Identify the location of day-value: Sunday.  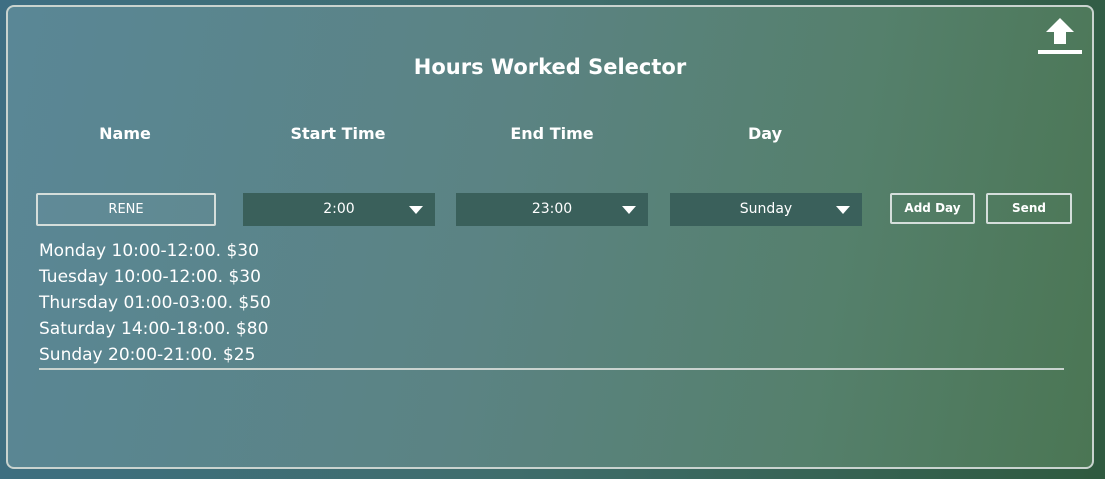
(766, 209).